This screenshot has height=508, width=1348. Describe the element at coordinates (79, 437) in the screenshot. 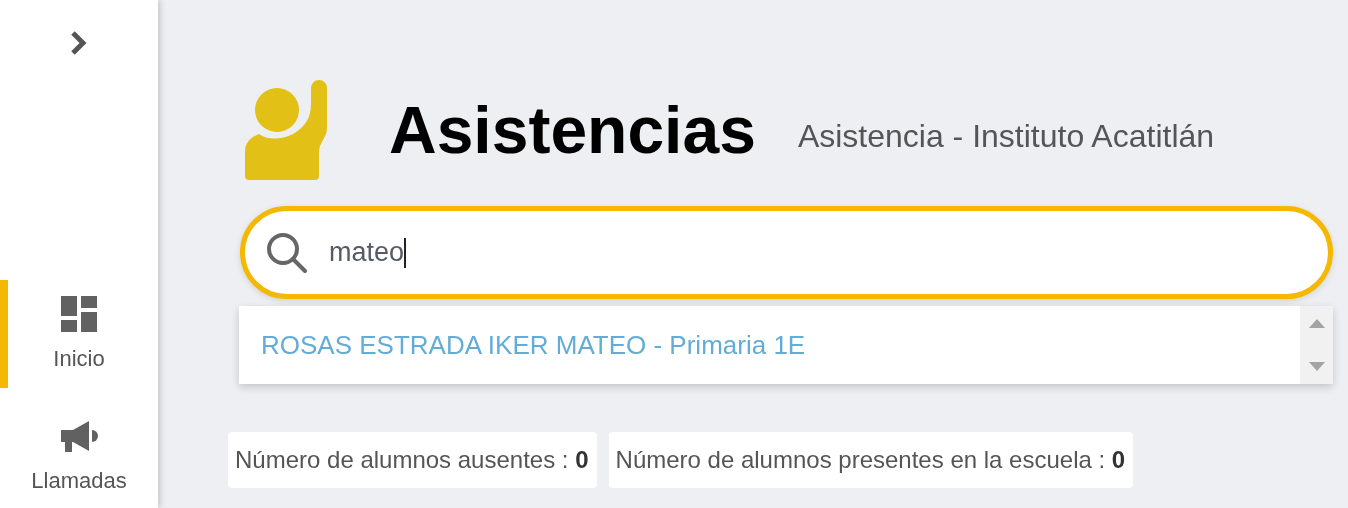

I see `megaphone-icon` at that location.